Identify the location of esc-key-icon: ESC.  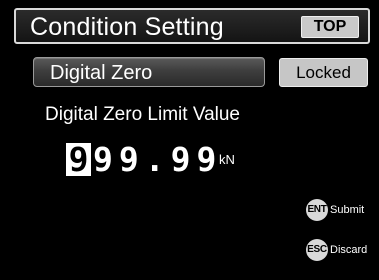
(317, 250).